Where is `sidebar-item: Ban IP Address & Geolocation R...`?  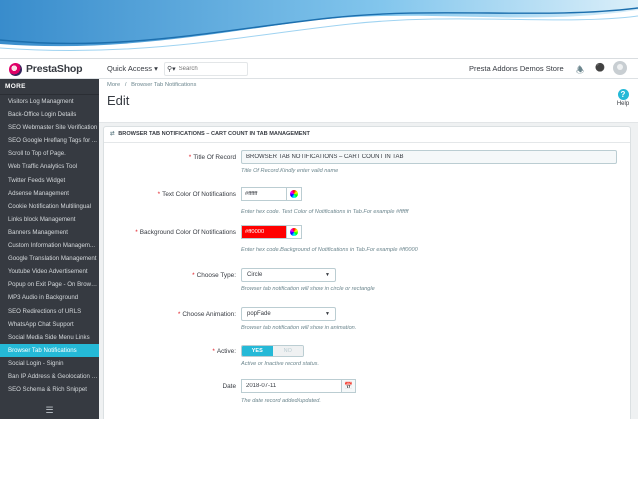 sidebar-item: Ban IP Address & Geolocation R... is located at coordinates (49, 376).